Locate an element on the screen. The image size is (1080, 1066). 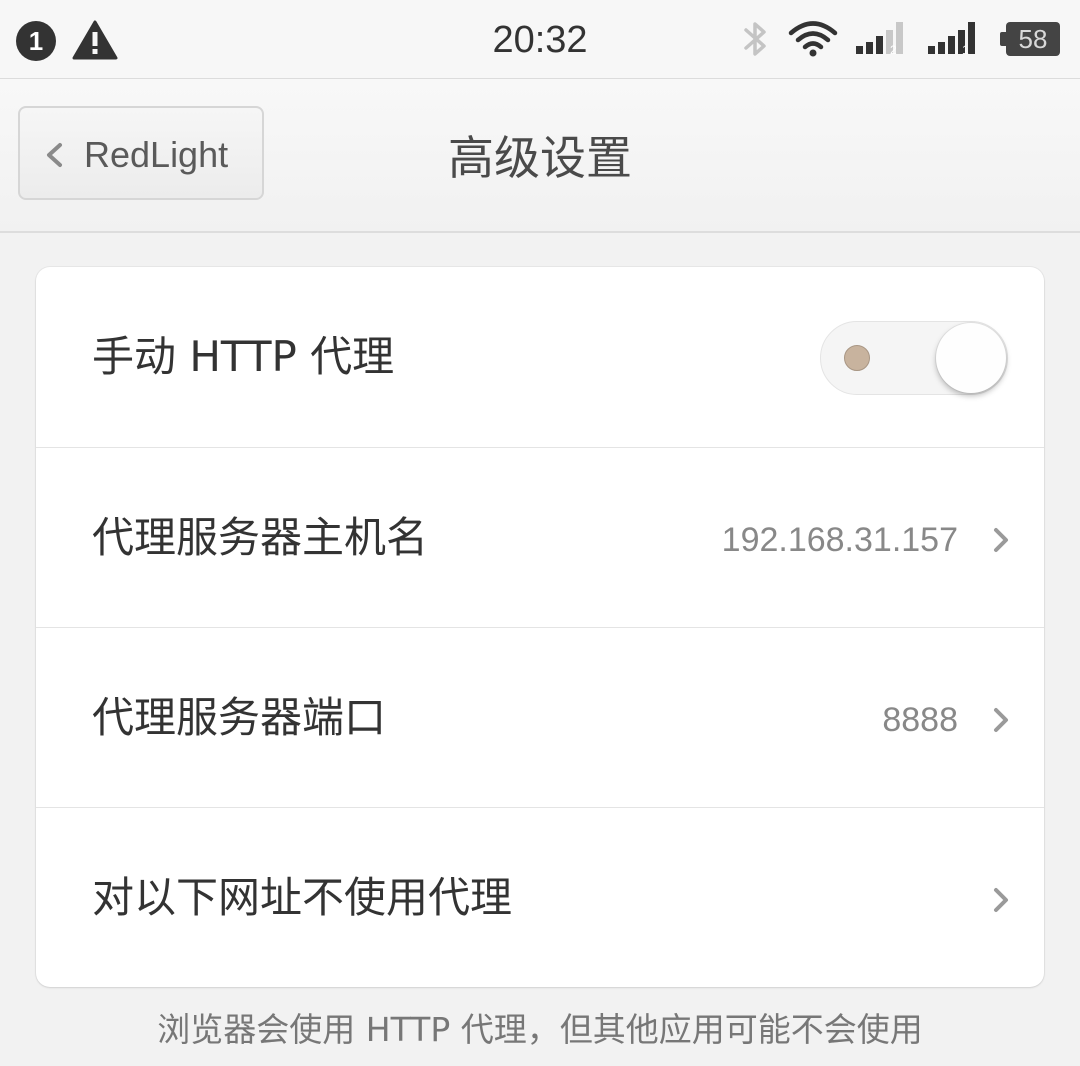
status-time: 20:32 is located at coordinates (540, 40).